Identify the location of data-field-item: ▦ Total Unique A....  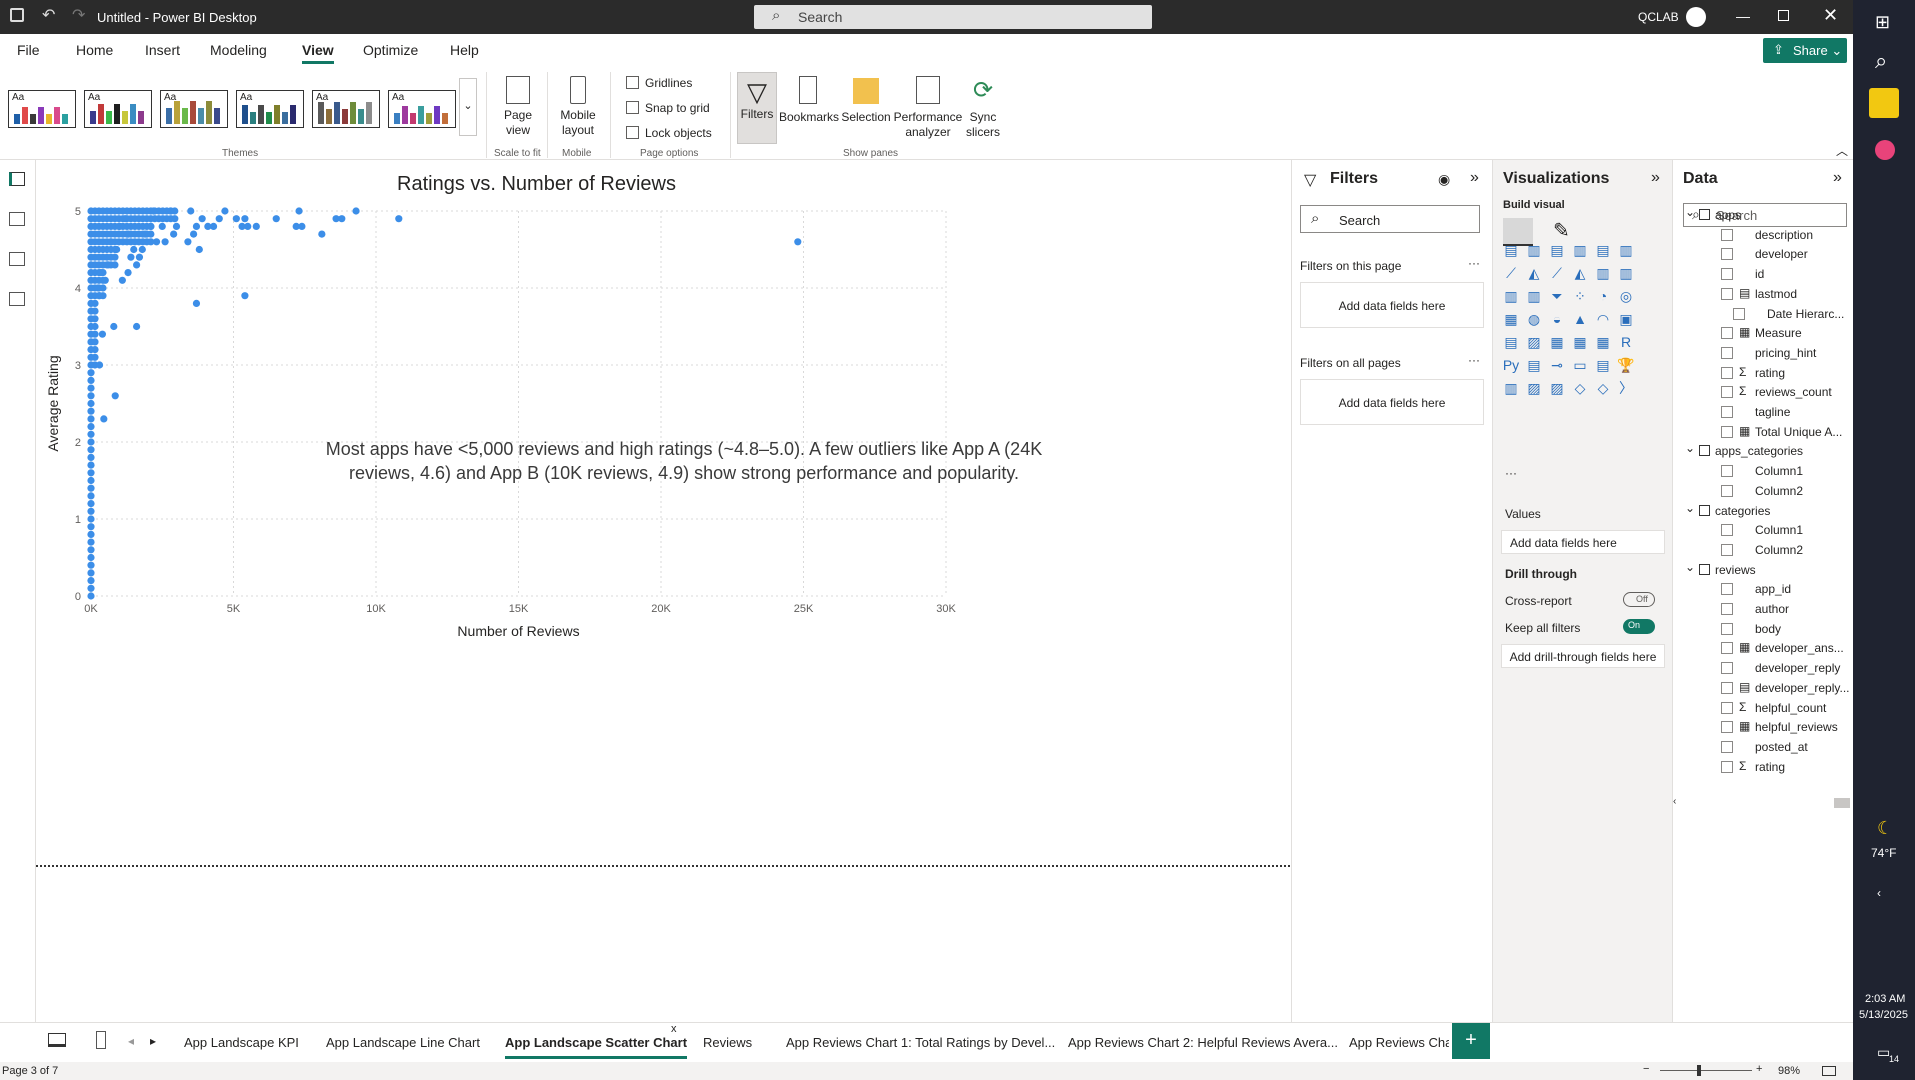
(1763, 432).